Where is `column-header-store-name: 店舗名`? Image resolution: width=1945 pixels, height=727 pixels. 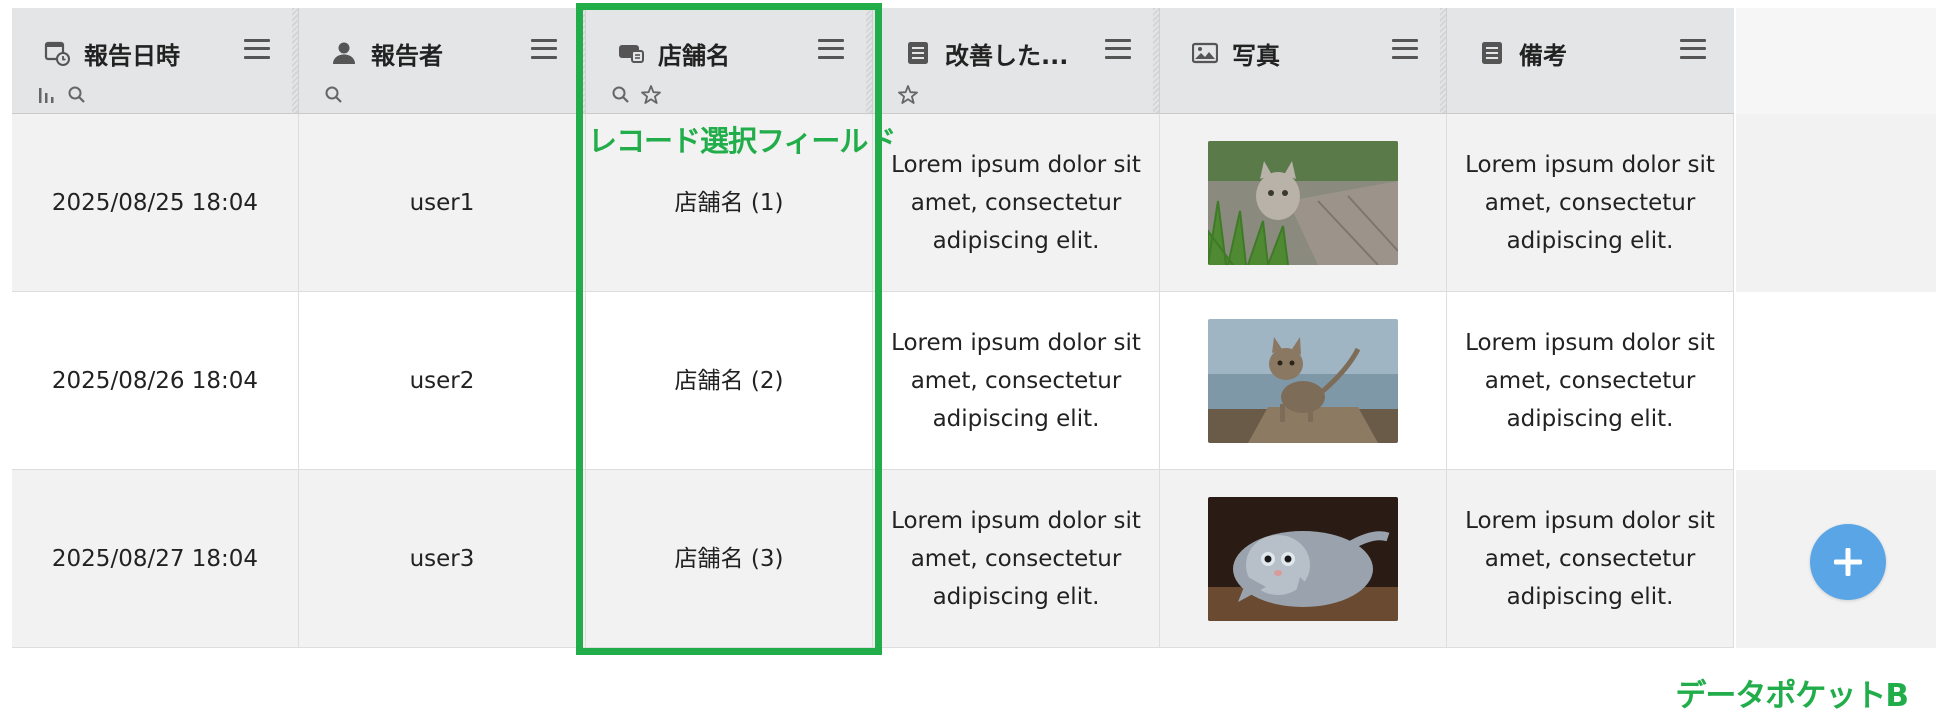 column-header-store-name: 店舗名 is located at coordinates (729, 61).